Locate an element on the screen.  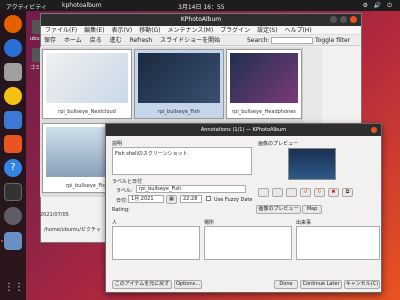
system-menu: ⚙ 🔊 ⏻ is located at coordinates (378, 6).